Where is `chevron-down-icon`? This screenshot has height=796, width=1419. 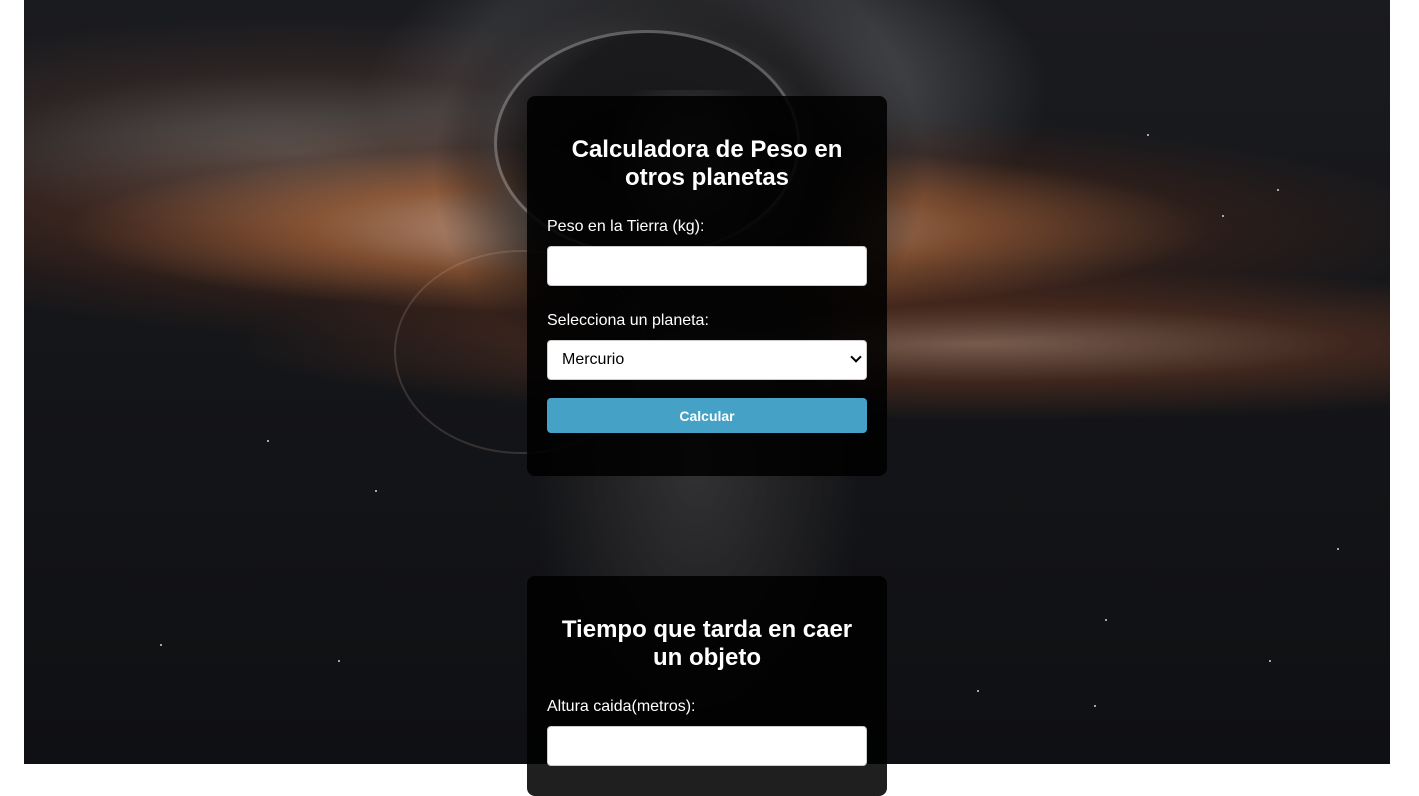 chevron-down-icon is located at coordinates (856, 357).